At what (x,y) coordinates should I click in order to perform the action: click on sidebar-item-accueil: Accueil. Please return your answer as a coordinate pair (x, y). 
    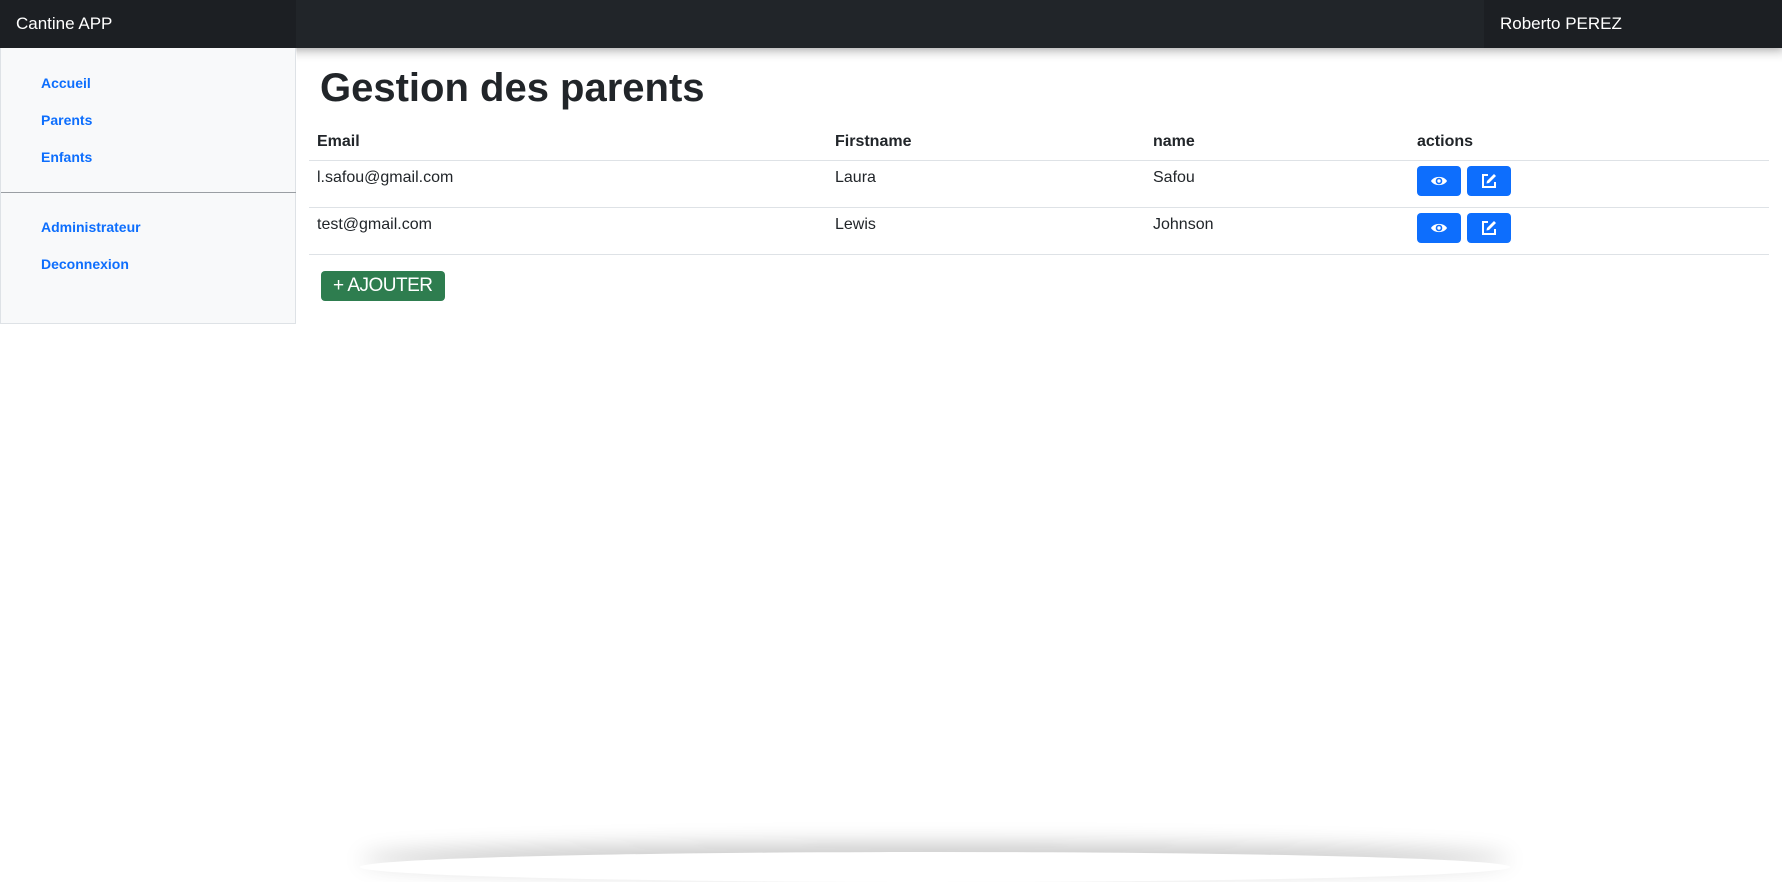
    Looking at the image, I should click on (66, 83).